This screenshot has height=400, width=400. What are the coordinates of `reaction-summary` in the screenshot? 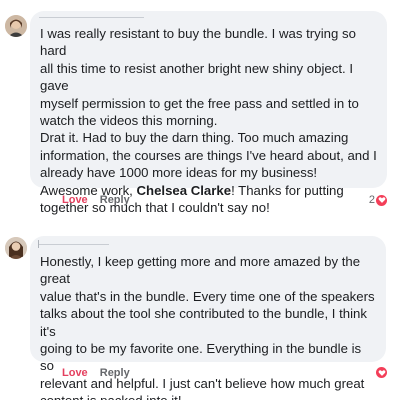 It's located at (381, 372).